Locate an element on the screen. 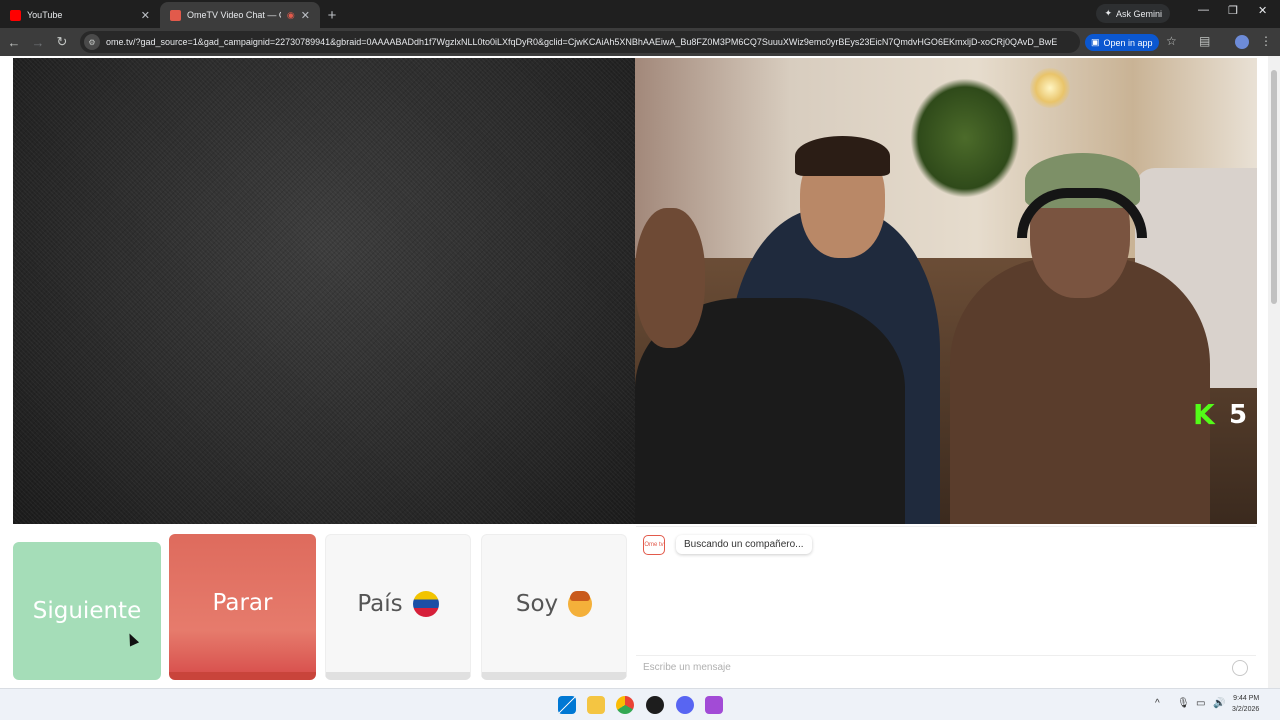 Image resolution: width=1280 pixels, height=720 pixels. bookmark-star-icon: ☆ is located at coordinates (1171, 41).